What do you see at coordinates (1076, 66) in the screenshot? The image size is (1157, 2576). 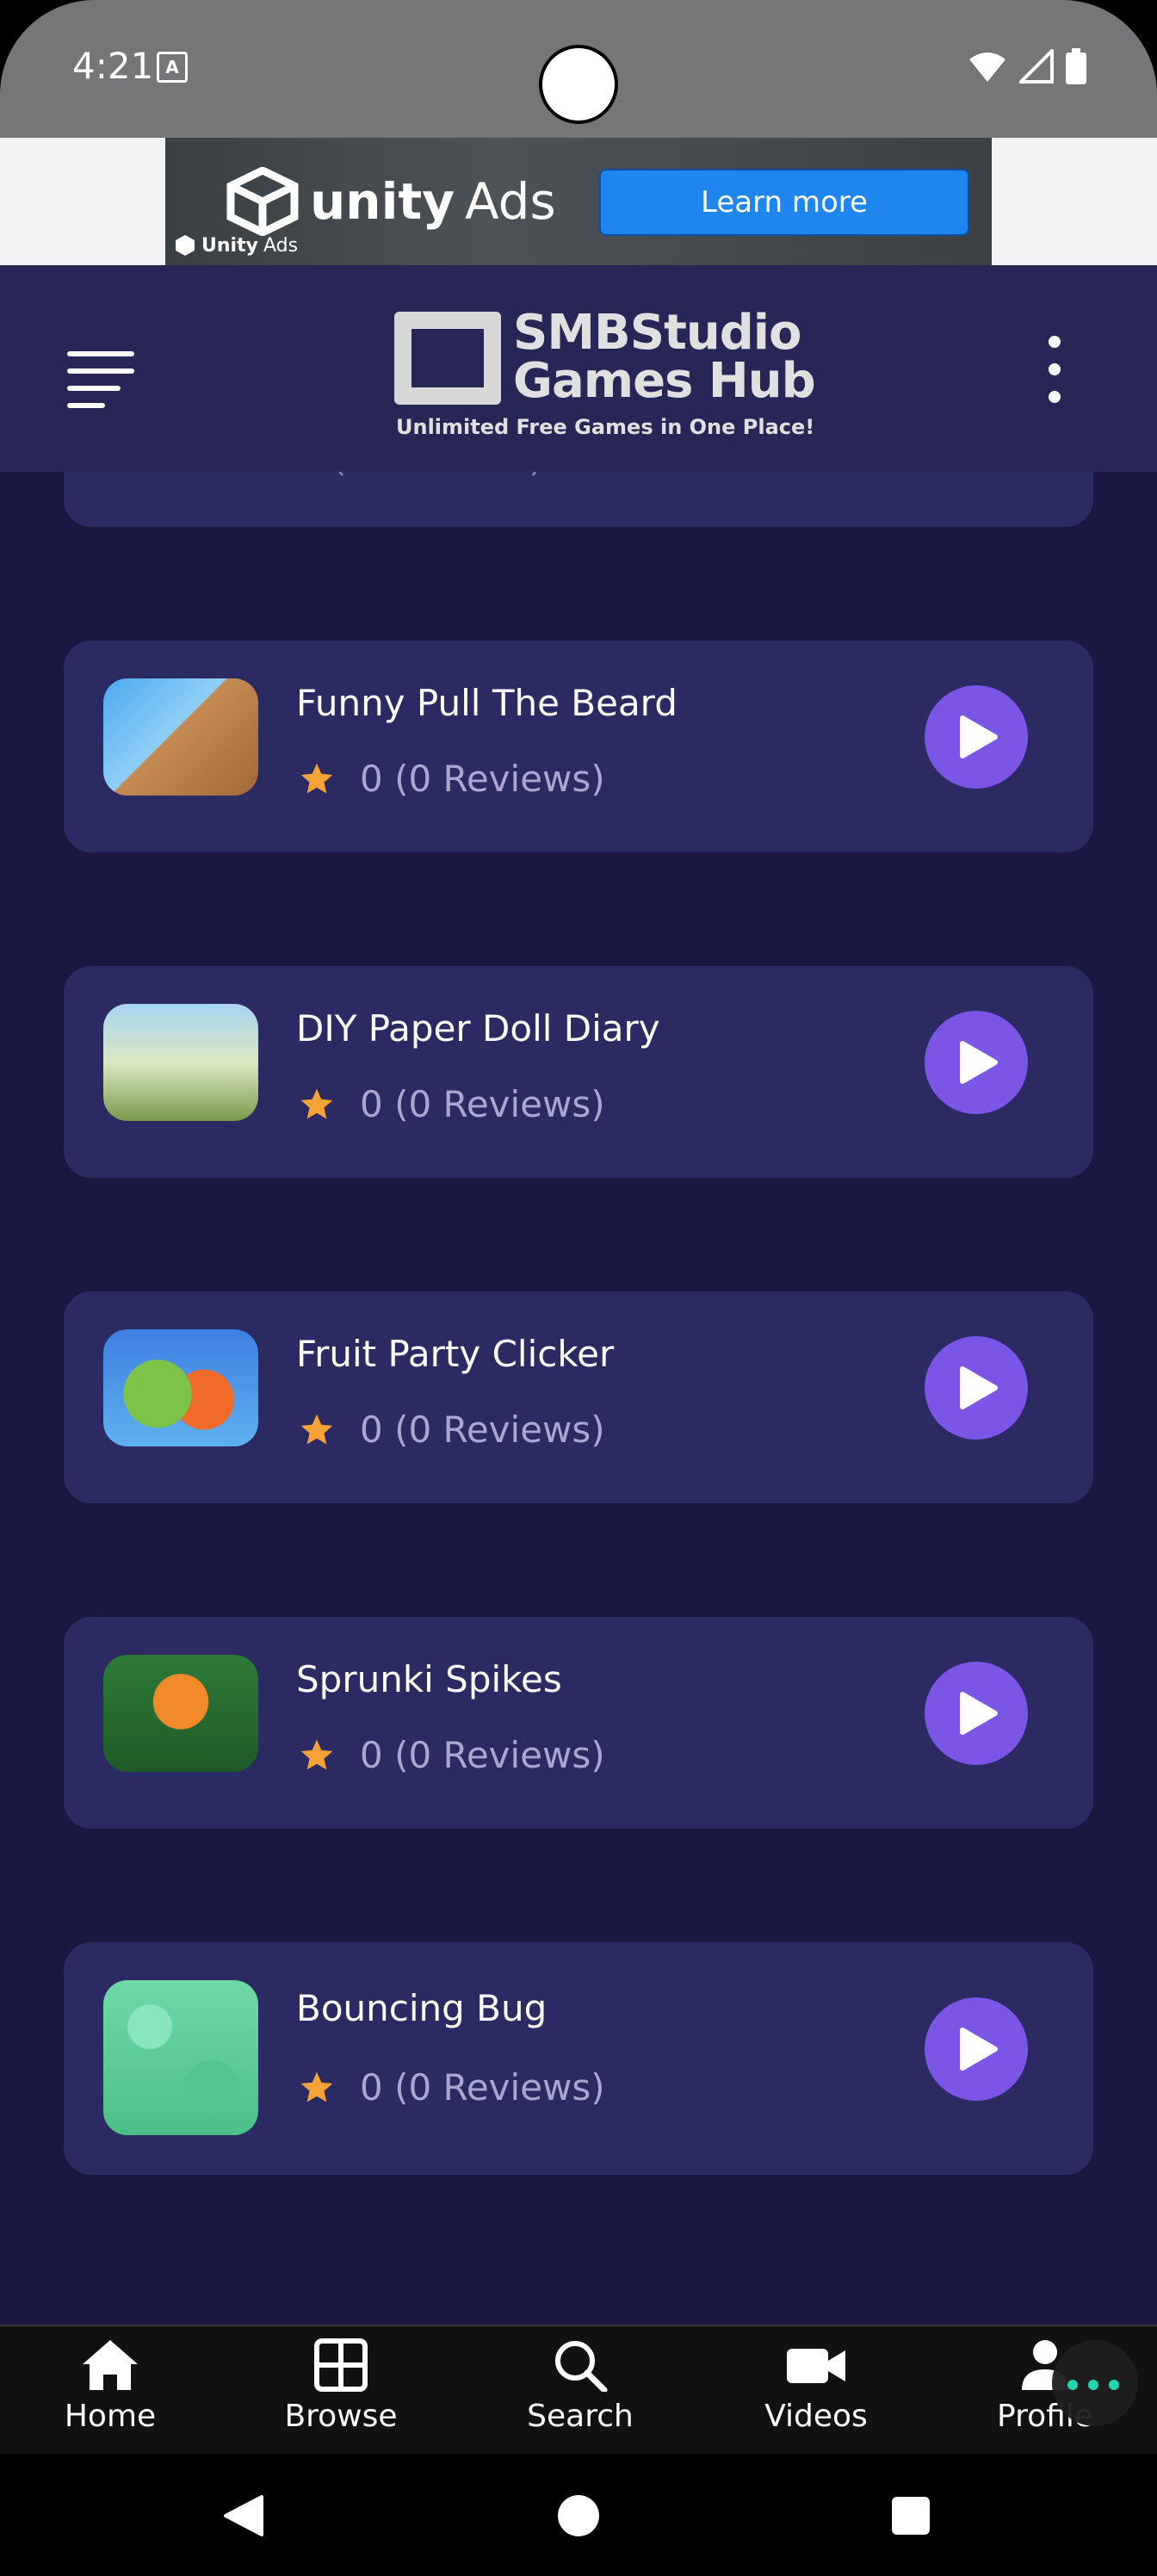 I see `battery-icon` at bounding box center [1076, 66].